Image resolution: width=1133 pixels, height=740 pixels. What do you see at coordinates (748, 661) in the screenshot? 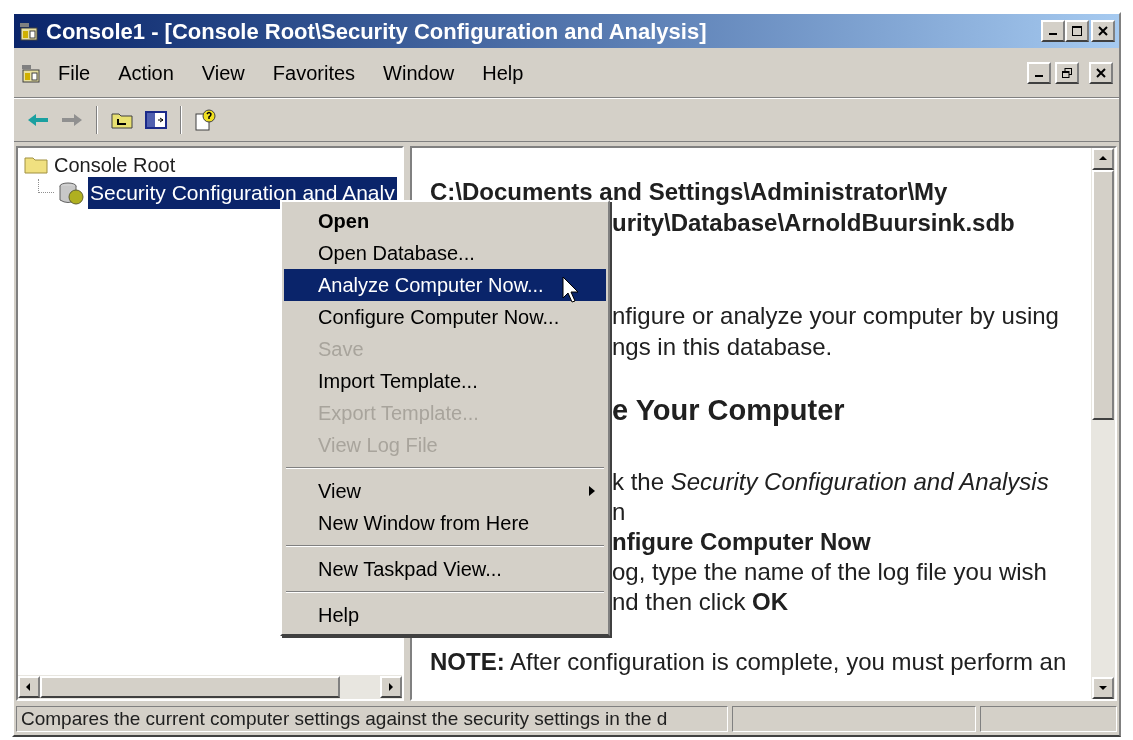
I see `note-text: NOTE: After configuration is complete, you must perform an` at bounding box center [748, 661].